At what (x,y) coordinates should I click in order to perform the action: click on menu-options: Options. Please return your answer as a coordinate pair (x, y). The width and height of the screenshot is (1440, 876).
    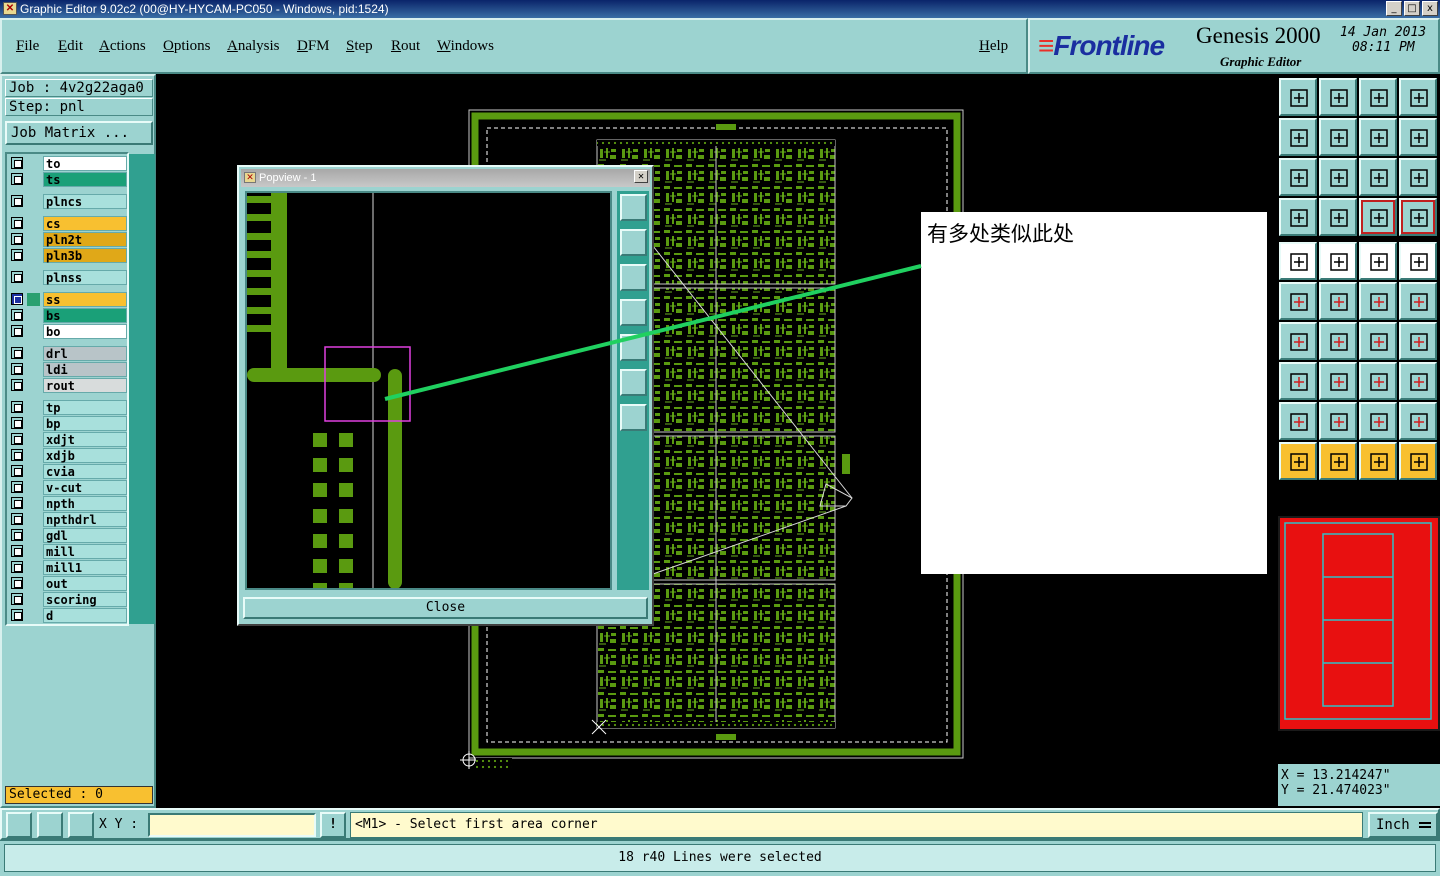
    Looking at the image, I should click on (187, 46).